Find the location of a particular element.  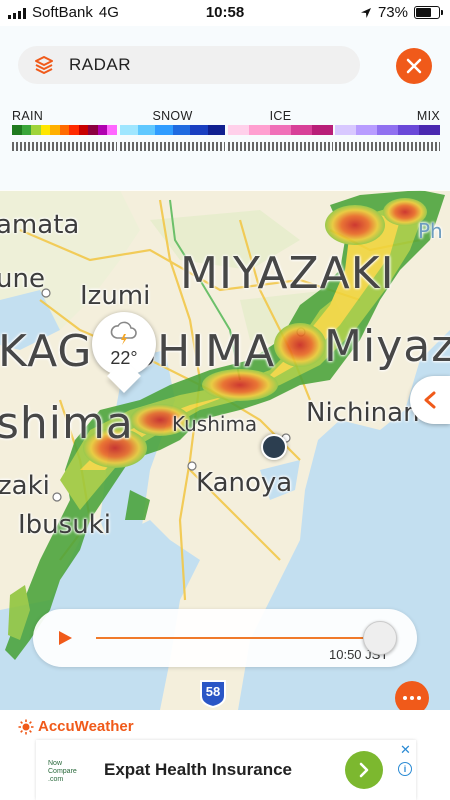

legend-label: ICE is located at coordinates (280, 116).